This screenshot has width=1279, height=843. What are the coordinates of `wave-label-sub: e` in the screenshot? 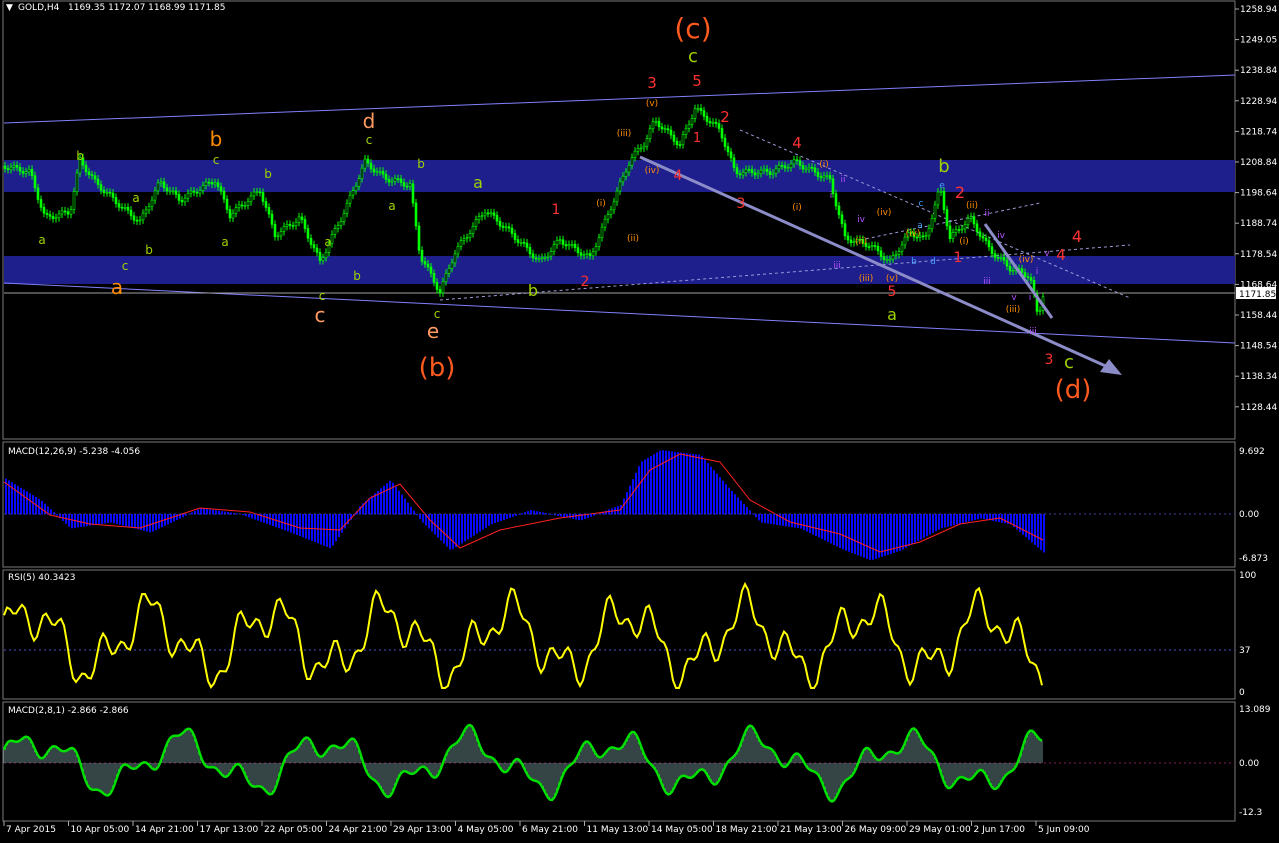 It's located at (942, 186).